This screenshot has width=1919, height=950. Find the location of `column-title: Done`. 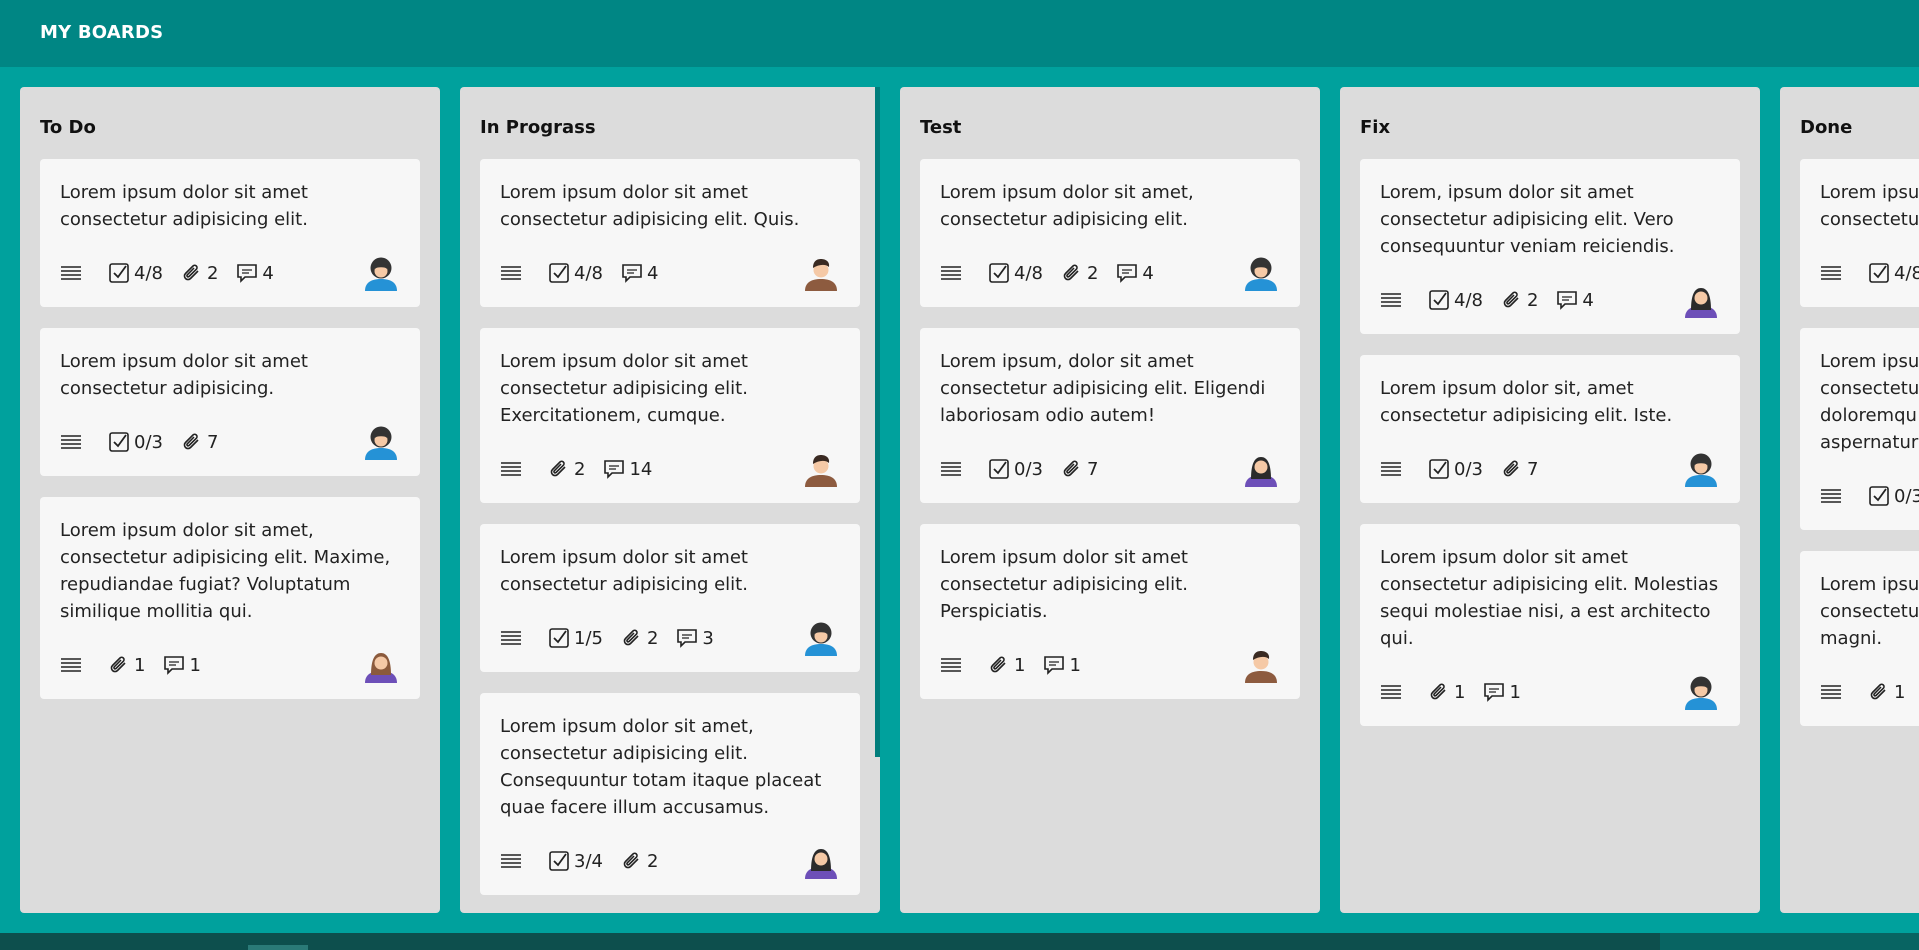

column-title: Done is located at coordinates (1826, 127).